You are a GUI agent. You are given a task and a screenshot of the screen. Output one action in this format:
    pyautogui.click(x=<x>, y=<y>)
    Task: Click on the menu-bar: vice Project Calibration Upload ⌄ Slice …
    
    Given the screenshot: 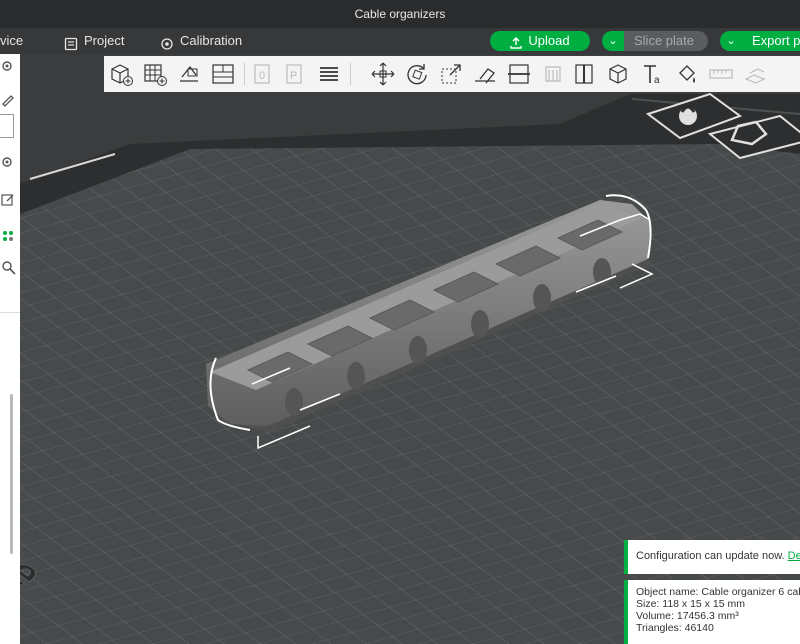 What is the action you would take?
    pyautogui.click(x=400, y=41)
    